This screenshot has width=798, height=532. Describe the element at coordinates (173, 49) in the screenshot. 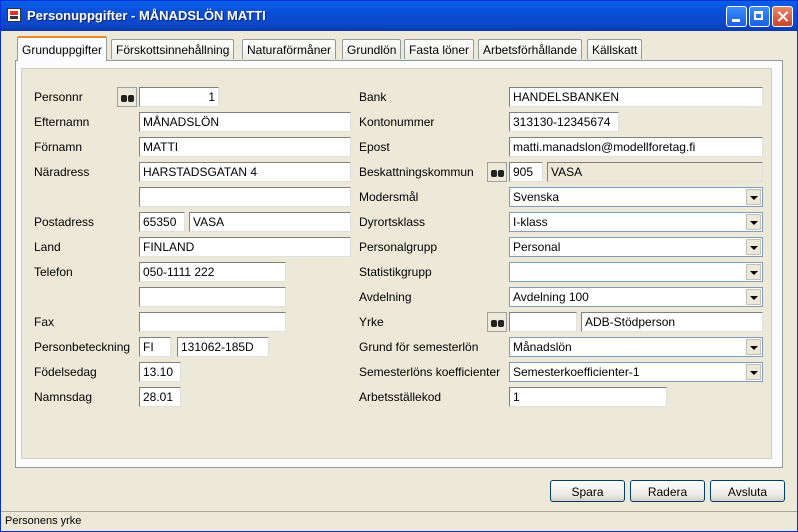

I see `tab-forskottsinnehallning: Förskottsinnehållning` at that location.